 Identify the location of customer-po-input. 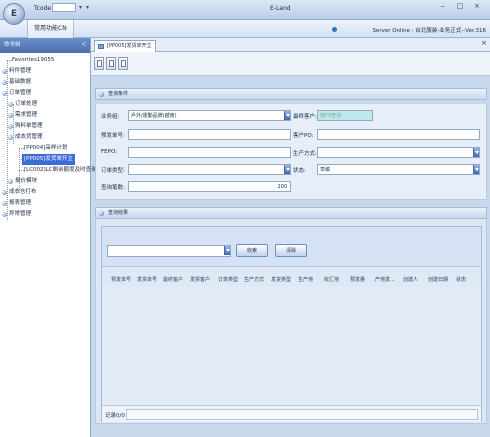
(398, 134).